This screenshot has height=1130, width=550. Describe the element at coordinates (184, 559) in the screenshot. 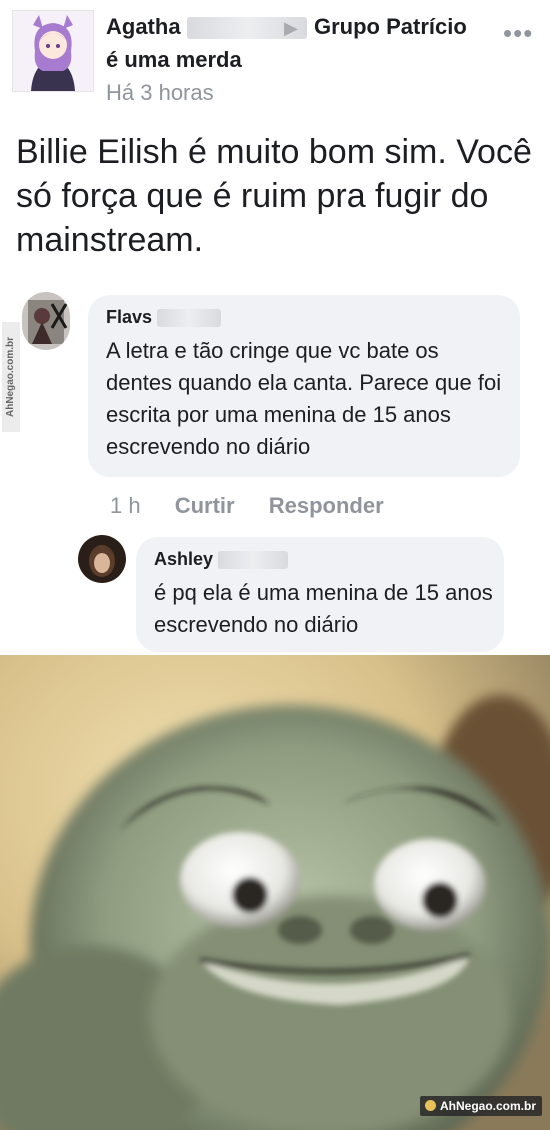

I see `comment-author-name: Ashley` at that location.